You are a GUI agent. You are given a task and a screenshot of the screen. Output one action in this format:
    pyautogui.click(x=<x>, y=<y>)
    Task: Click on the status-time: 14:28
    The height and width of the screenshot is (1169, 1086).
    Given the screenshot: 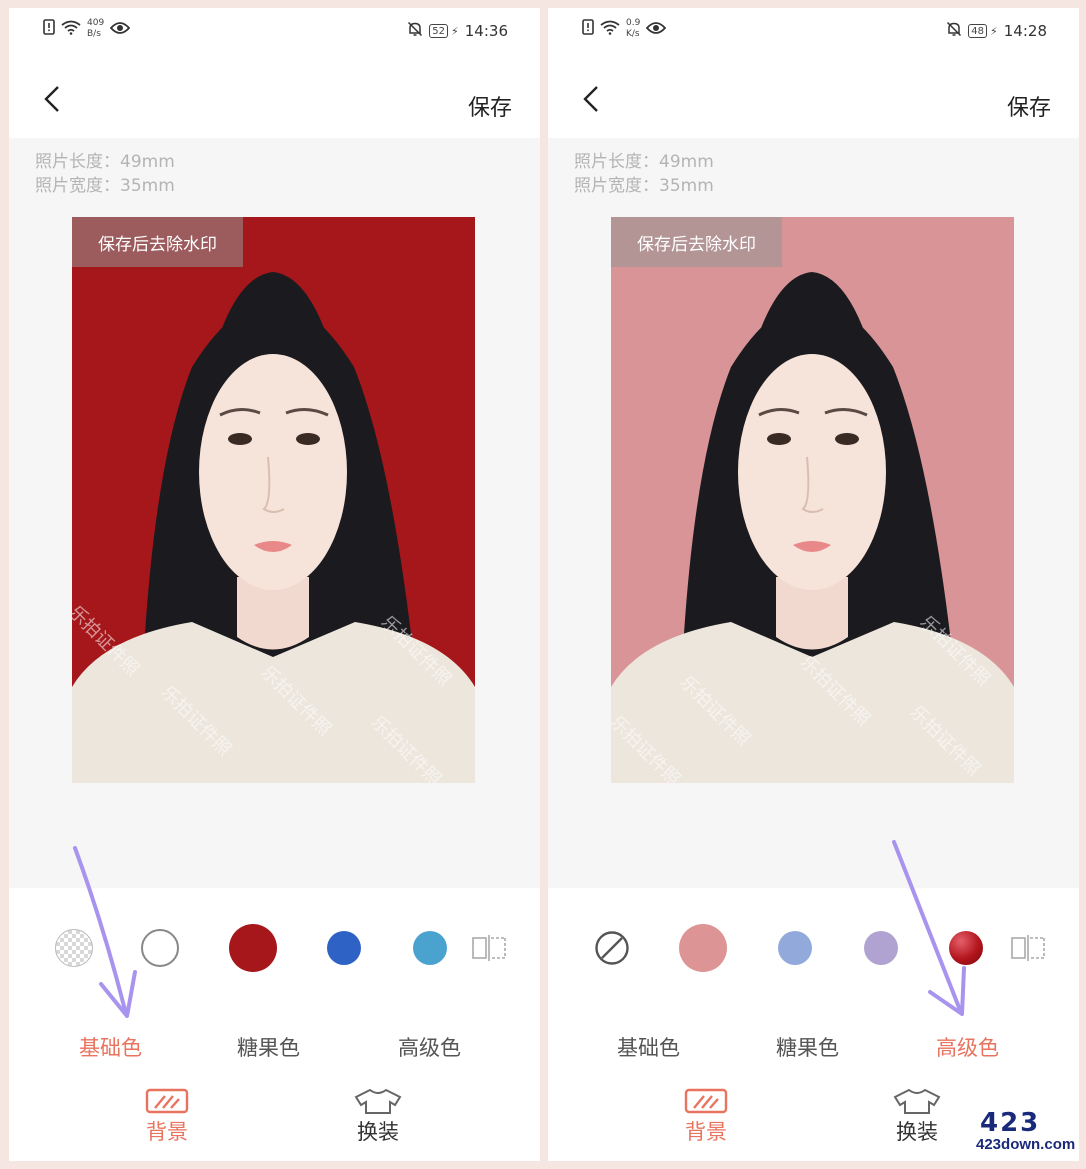 What is the action you would take?
    pyautogui.click(x=1025, y=31)
    